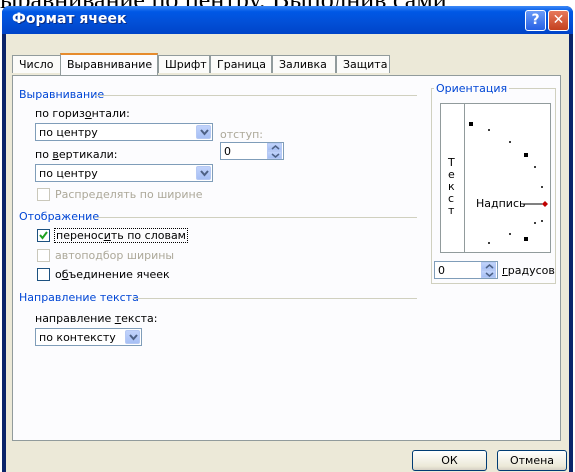 This screenshot has height=472, width=575. I want to click on display-group-divider, so click(256, 217).